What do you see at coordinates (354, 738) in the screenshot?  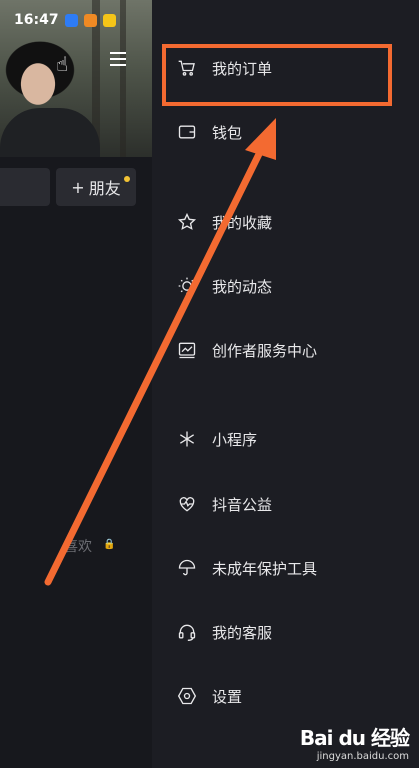 I see `watermark-logo: Bai du 经验` at bounding box center [354, 738].